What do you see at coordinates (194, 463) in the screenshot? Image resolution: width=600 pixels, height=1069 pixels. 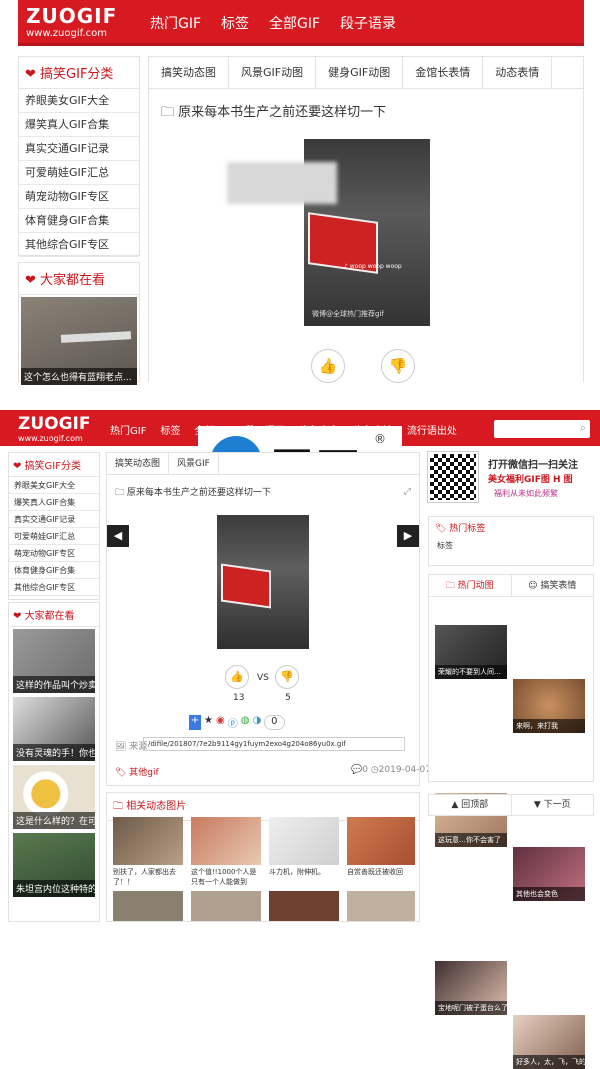 I see `tab-scenery: 风景GIF` at bounding box center [194, 463].